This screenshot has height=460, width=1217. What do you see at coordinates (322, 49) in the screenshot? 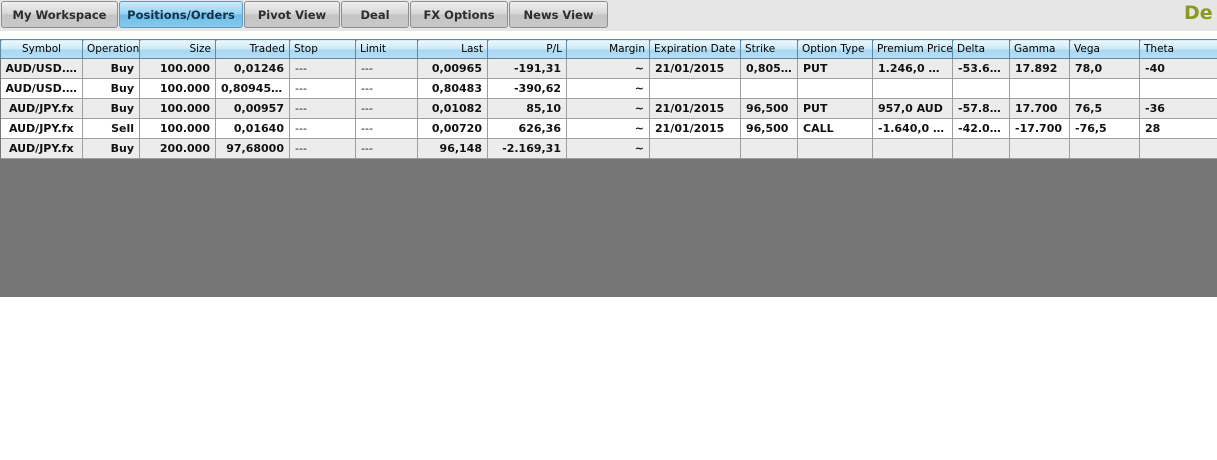
I see `column-header-stop: Stop` at bounding box center [322, 49].